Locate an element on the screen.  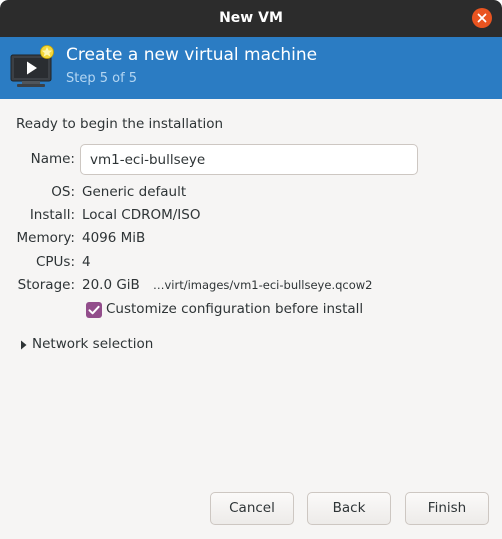
cpus-value: 4 is located at coordinates (86, 262).